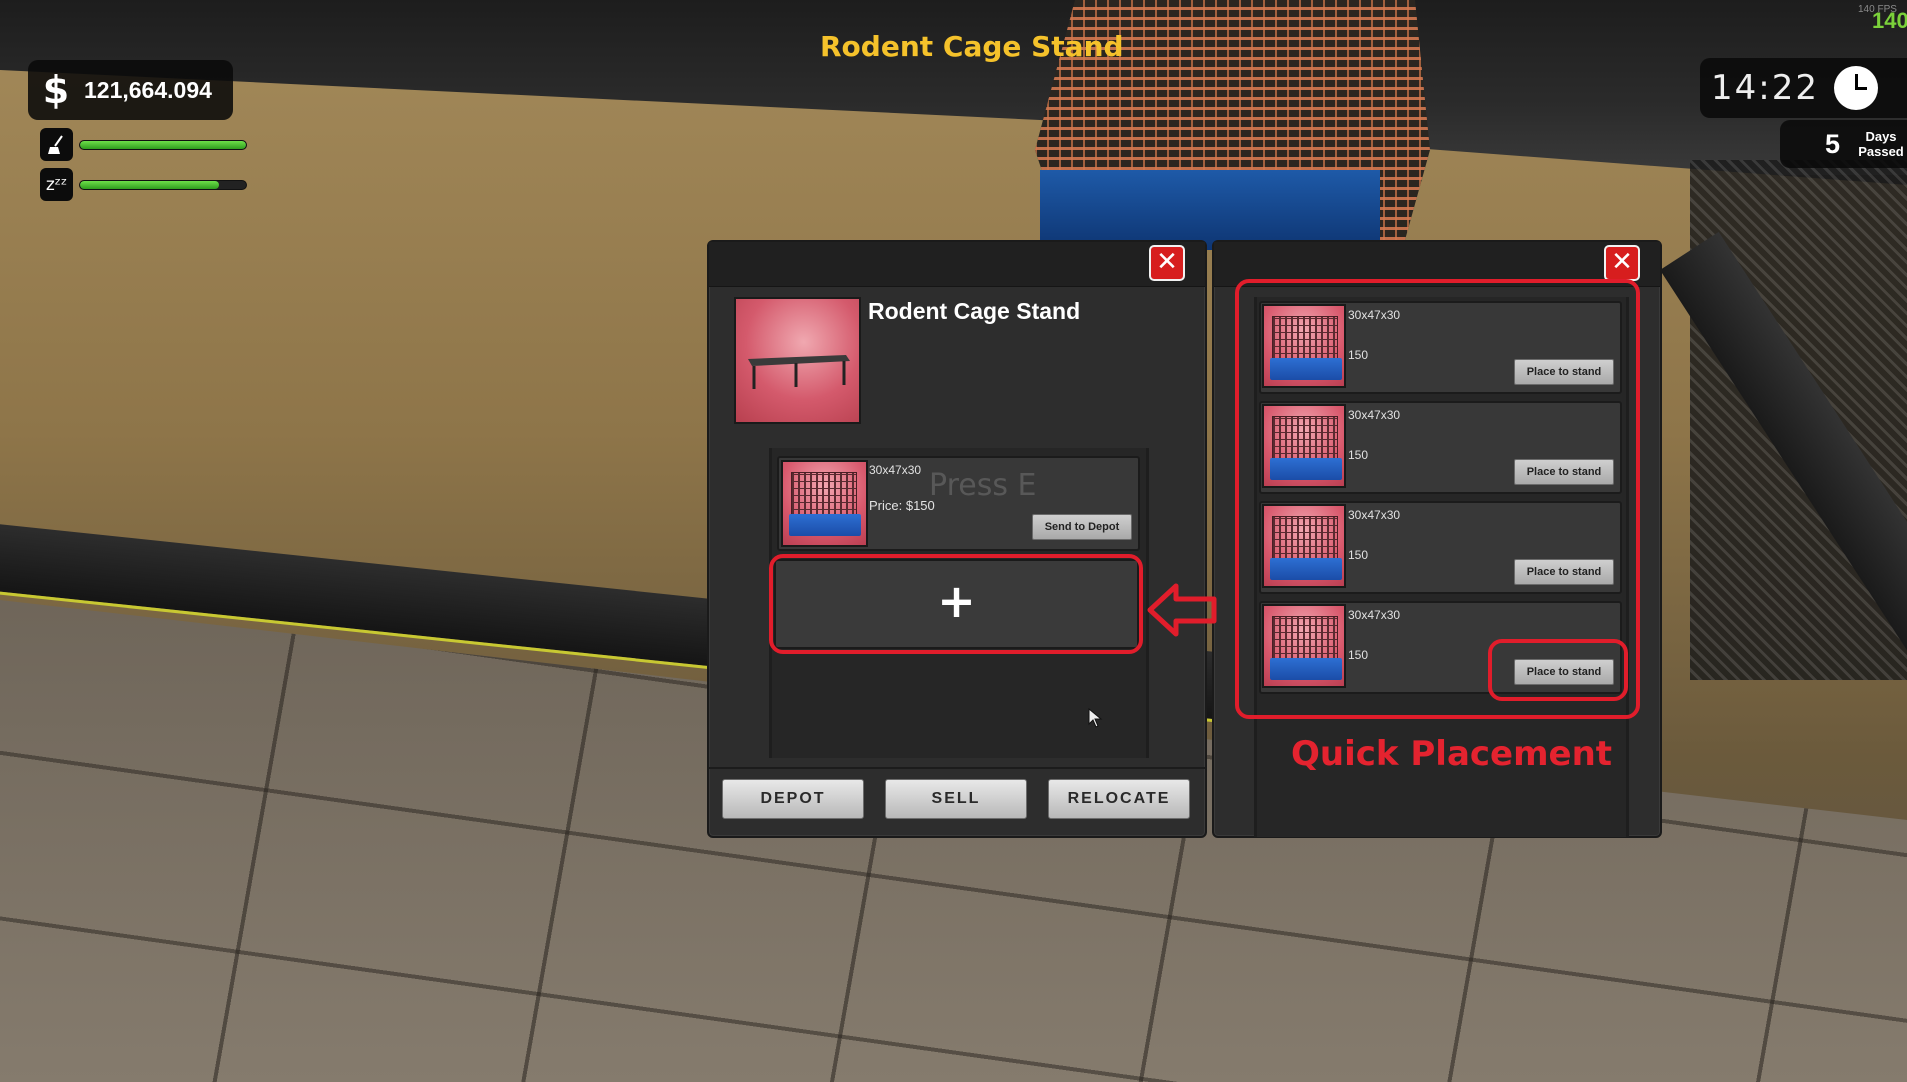 The image size is (1907, 1082). I want to click on sleep-stat: zᶻᶻ, so click(143, 184).